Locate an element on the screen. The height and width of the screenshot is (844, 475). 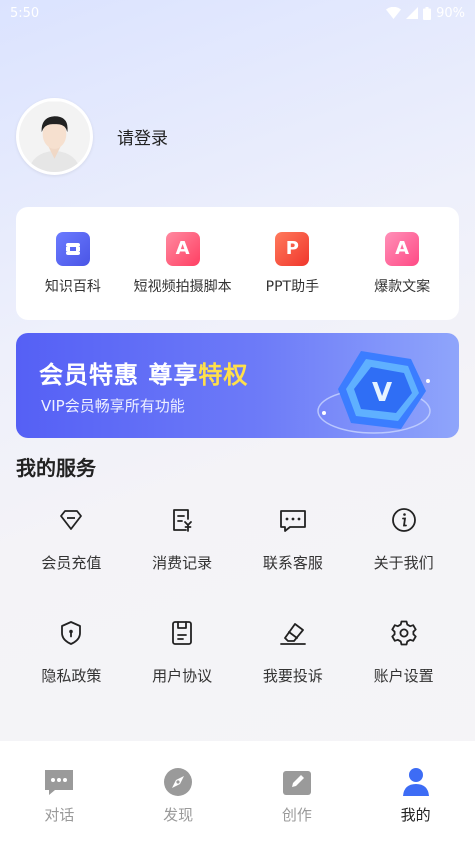
tab-label: 对话 is located at coordinates (59, 815).